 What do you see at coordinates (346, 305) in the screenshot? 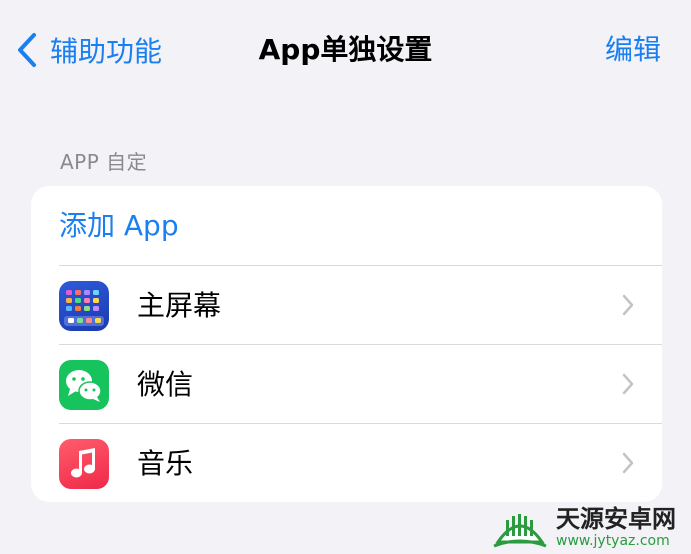
I see `list-item-home-screen: 主屏幕` at bounding box center [346, 305].